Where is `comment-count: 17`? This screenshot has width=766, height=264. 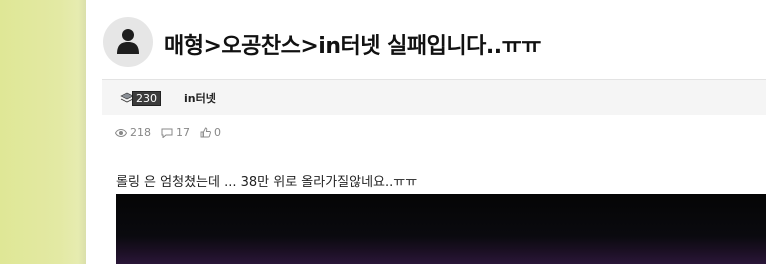 comment-count: 17 is located at coordinates (175, 132).